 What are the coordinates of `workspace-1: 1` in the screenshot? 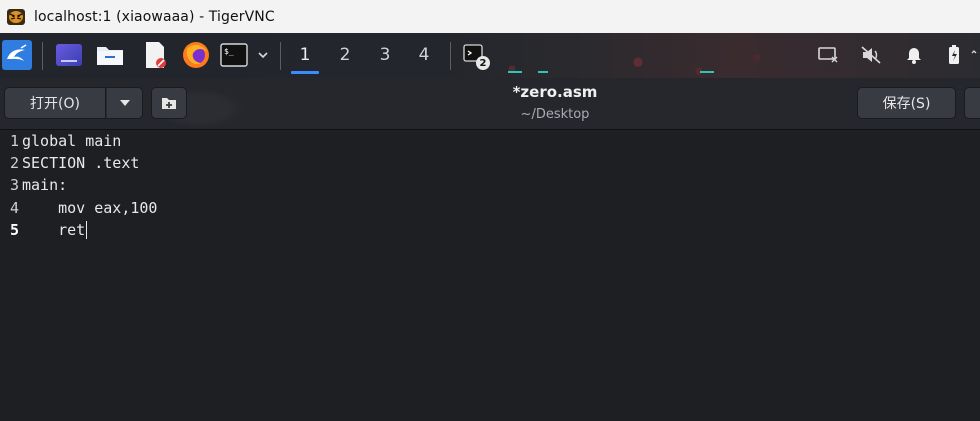 It's located at (305, 55).